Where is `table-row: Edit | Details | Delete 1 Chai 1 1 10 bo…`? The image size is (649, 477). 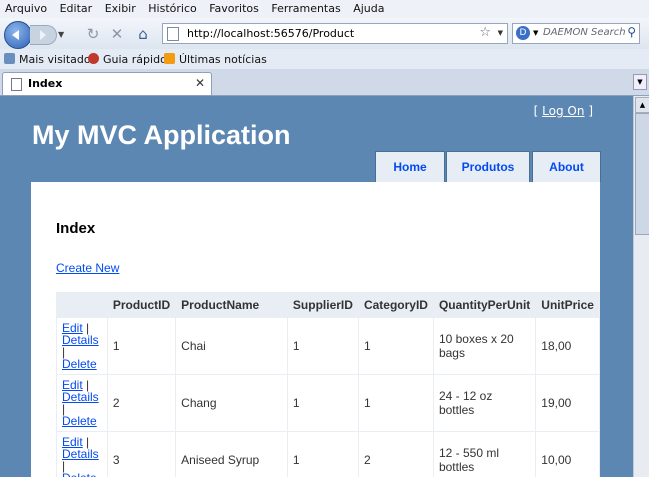 table-row: Edit | Details | Delete 1 Chai 1 1 10 bo… is located at coordinates (328, 346).